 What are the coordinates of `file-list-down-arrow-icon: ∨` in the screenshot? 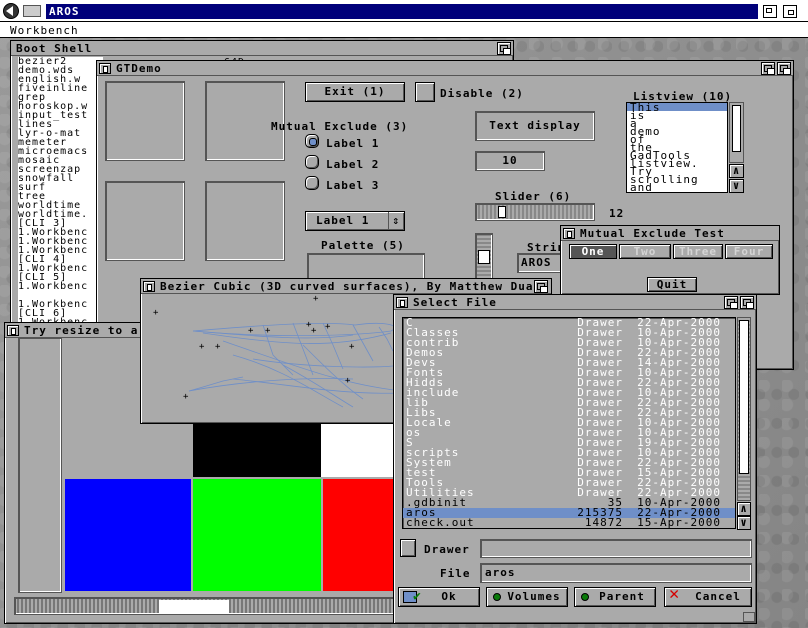 It's located at (744, 523).